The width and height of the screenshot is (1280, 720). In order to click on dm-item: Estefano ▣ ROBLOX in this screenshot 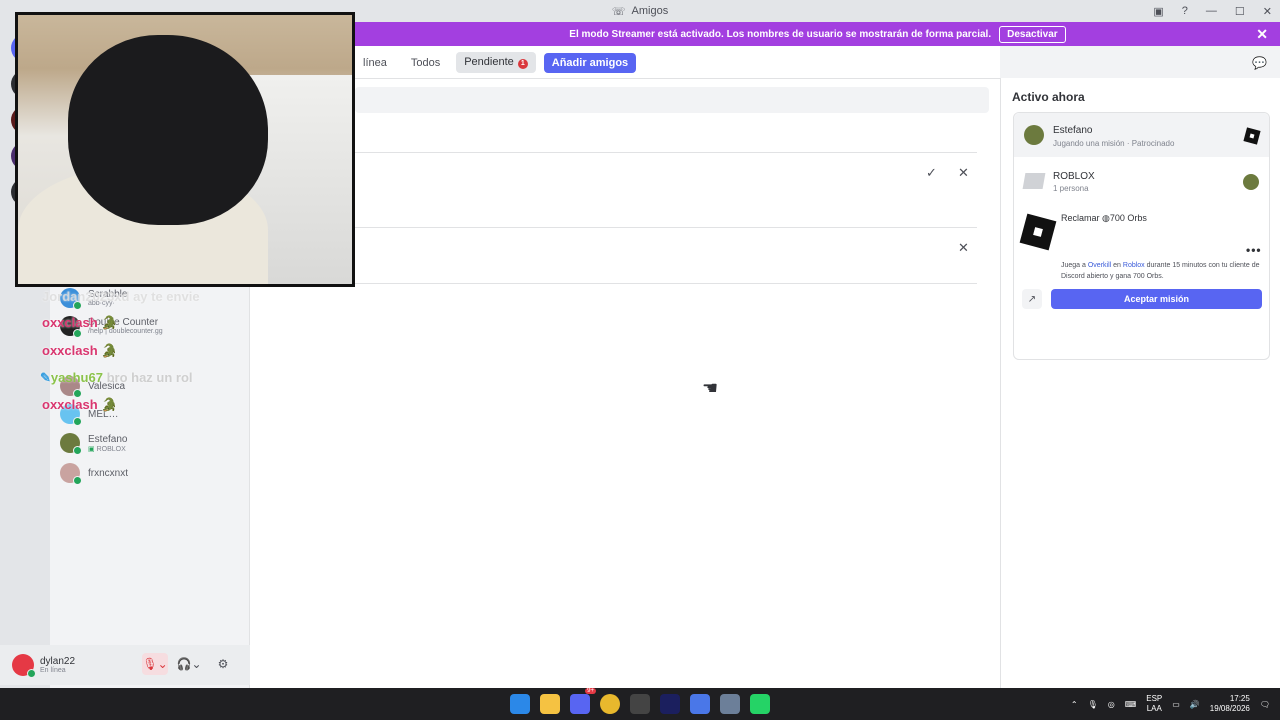, I will do `click(93, 444)`.